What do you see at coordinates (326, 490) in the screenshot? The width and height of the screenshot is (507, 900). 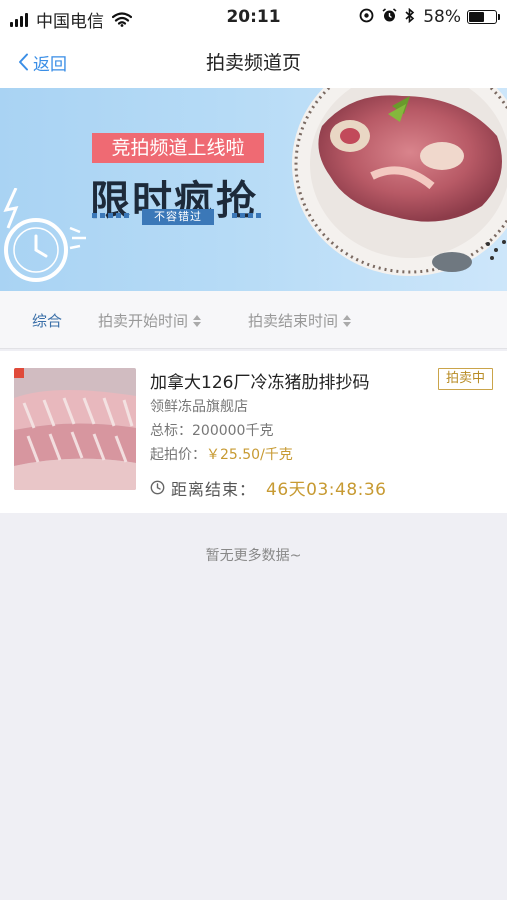 I see `countdown-value: 46天03:48:36` at bounding box center [326, 490].